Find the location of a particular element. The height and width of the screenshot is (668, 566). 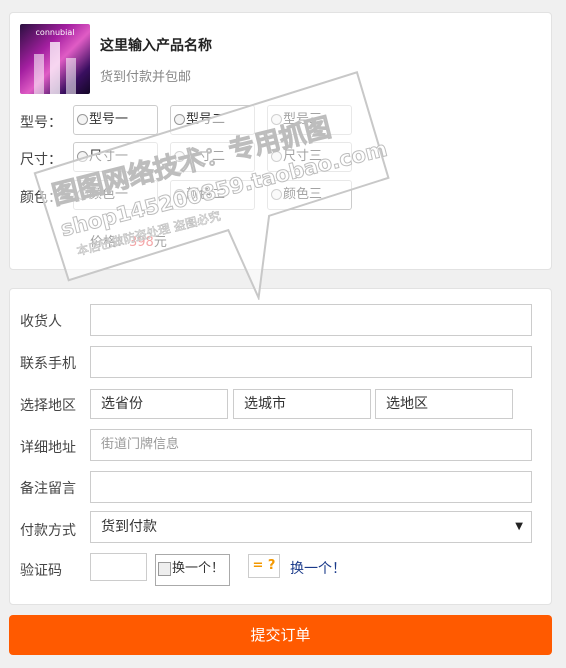

thumb-brand-text: connubial is located at coordinates (55, 32).